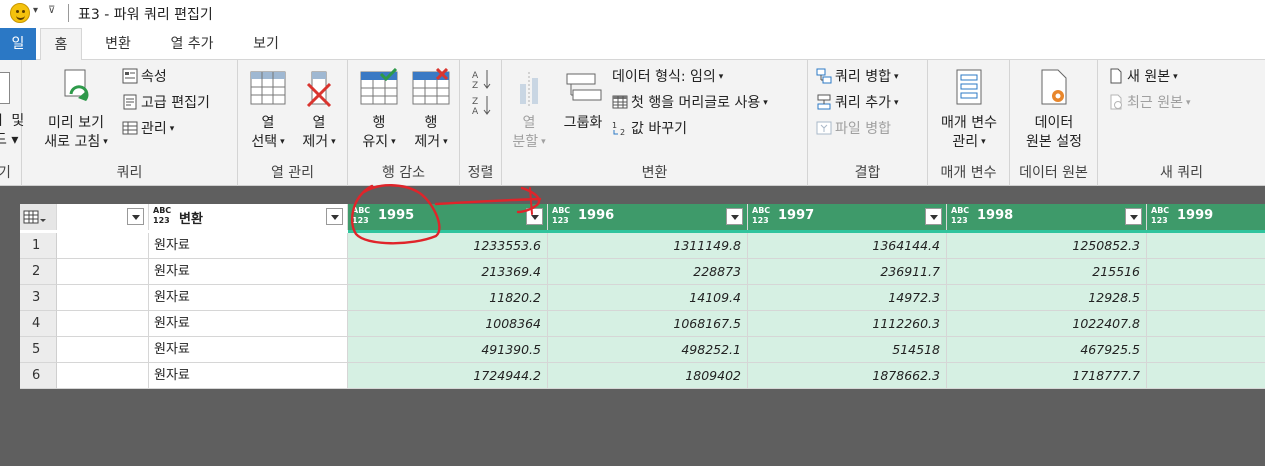 The height and width of the screenshot is (466, 1265). What do you see at coordinates (482, 105) in the screenshot?
I see `sort-descending-button: ZA` at bounding box center [482, 105].